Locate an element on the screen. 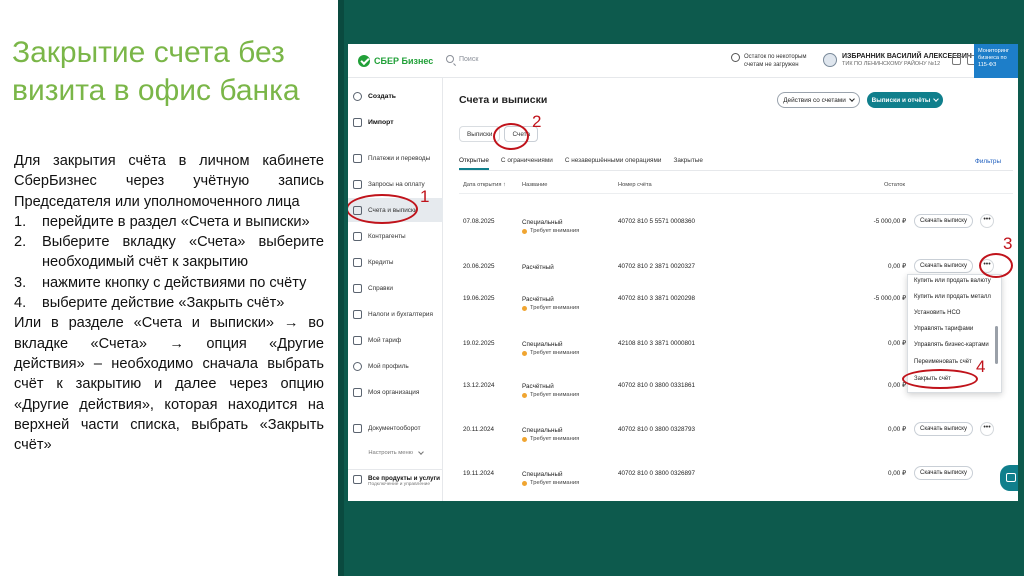 The height and width of the screenshot is (576, 1024). statements-reports-button: Выписки и отчёты is located at coordinates (905, 100).